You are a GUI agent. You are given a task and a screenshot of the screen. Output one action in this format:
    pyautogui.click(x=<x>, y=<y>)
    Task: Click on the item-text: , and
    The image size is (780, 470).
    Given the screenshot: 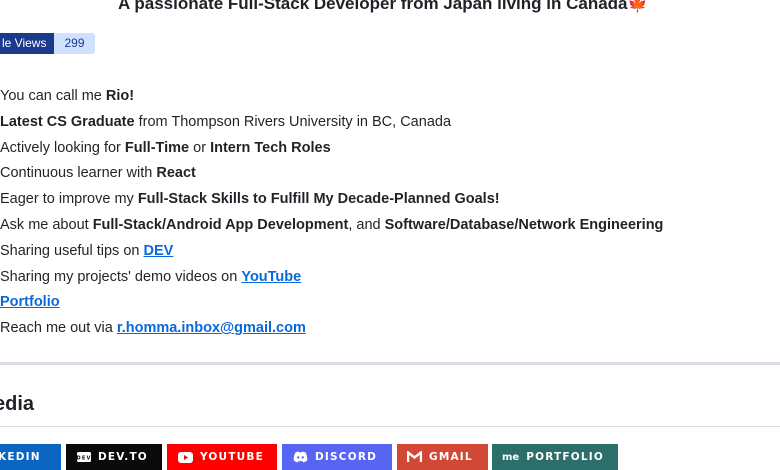 What is the action you would take?
    pyautogui.click(x=366, y=224)
    